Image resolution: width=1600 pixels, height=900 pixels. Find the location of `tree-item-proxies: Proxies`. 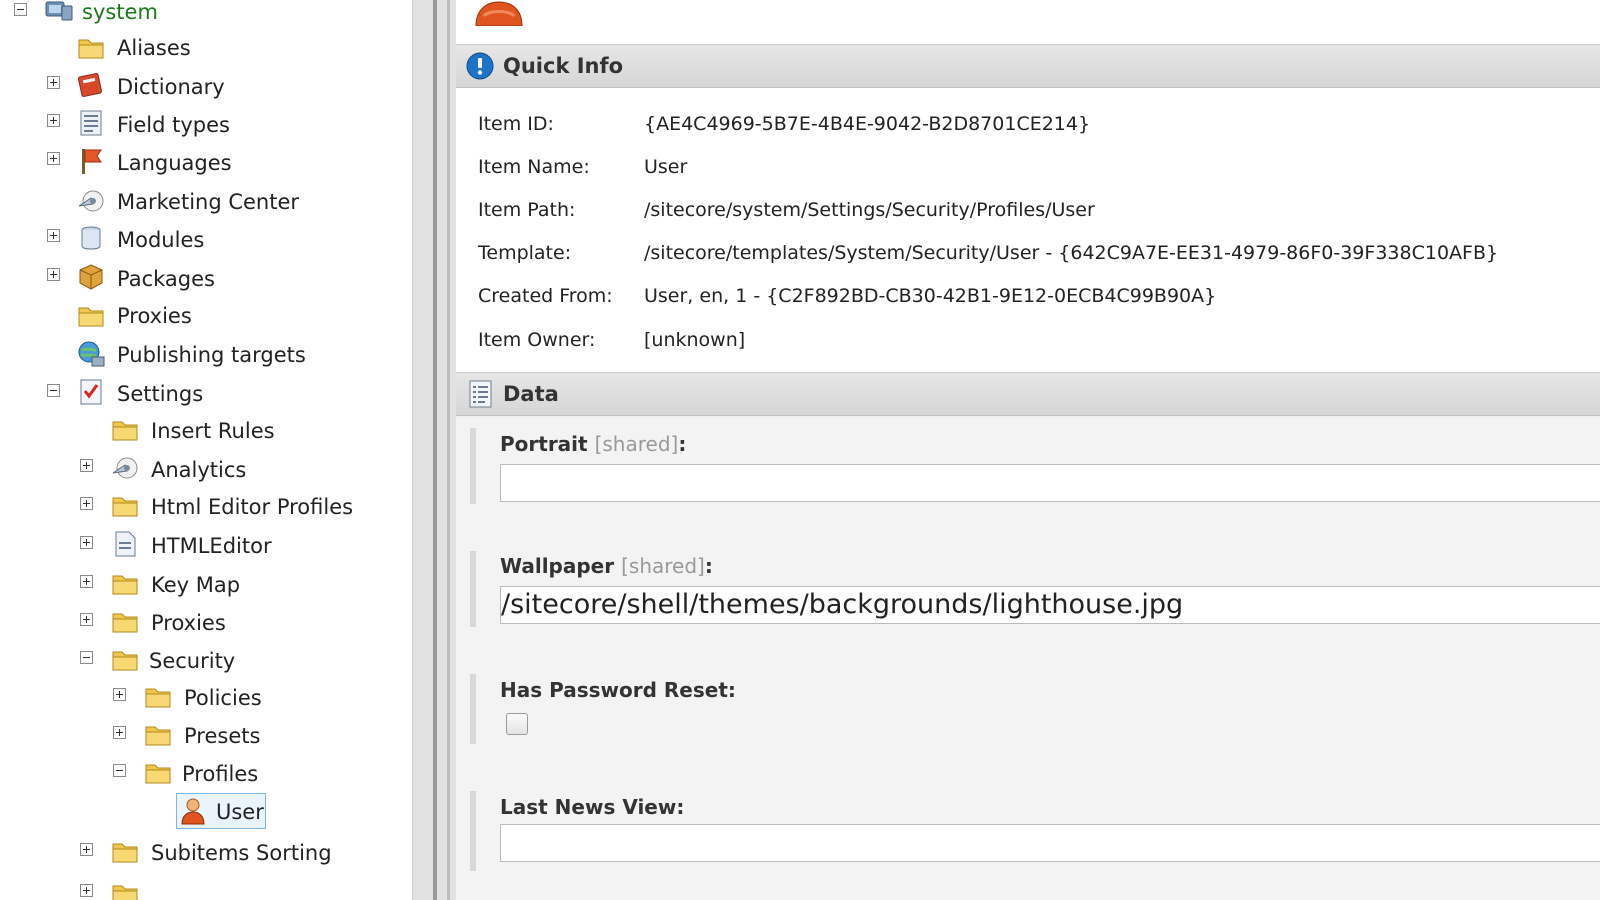

tree-item-proxies: Proxies is located at coordinates (154, 316).